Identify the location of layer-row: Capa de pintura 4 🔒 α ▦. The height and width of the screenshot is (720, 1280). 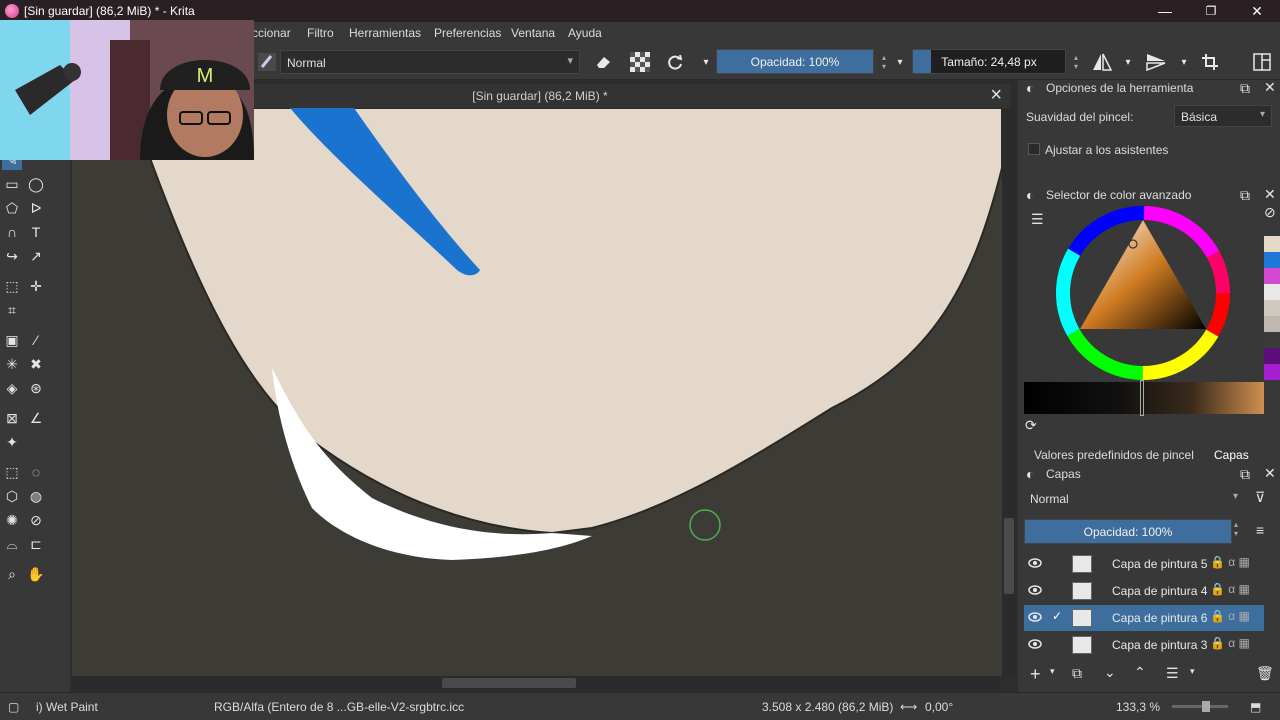
(1144, 591).